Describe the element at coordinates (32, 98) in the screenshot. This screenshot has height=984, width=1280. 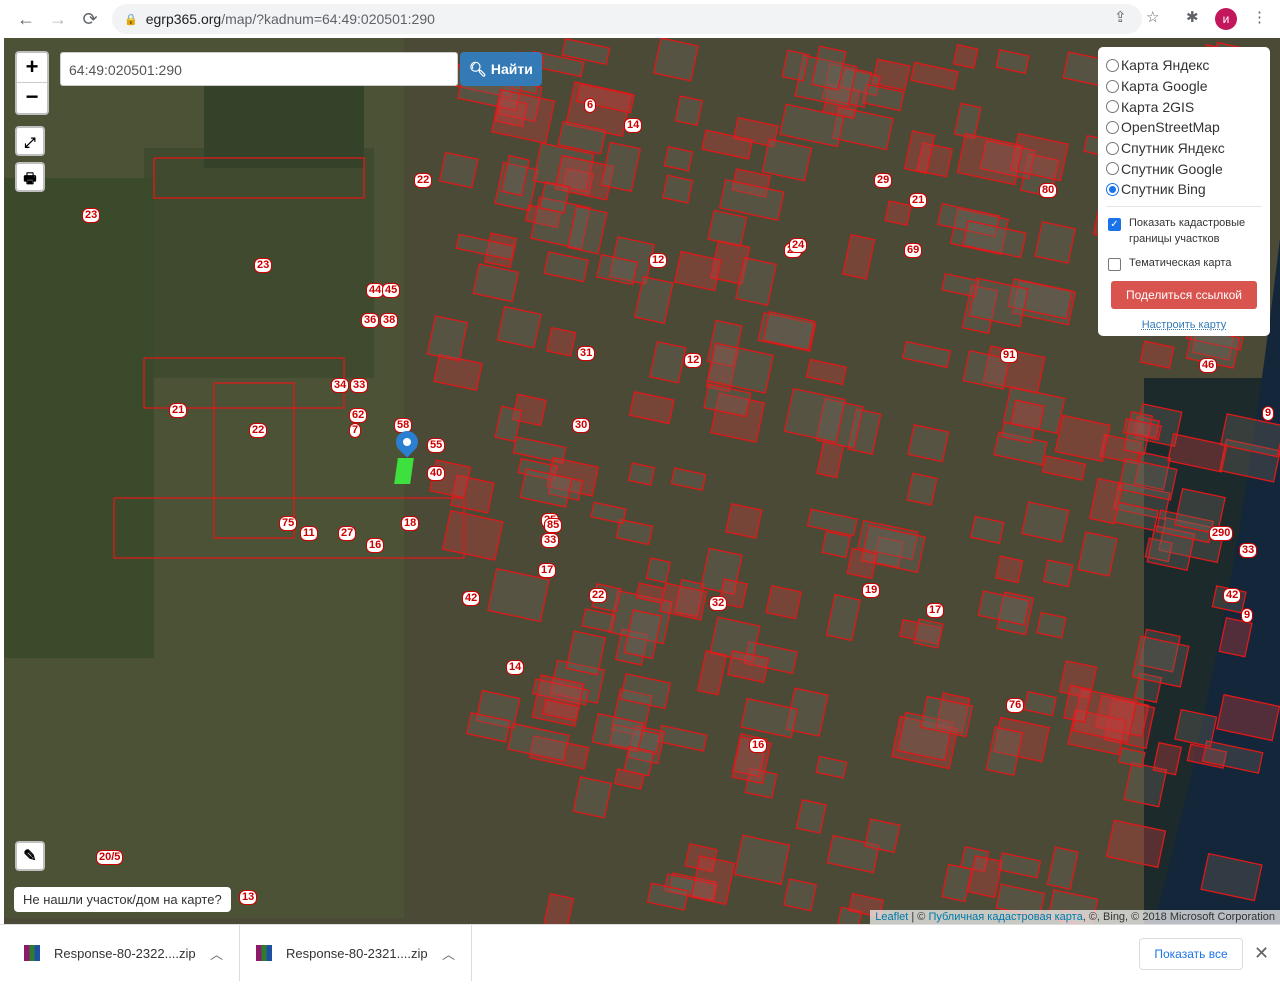
I see `zoom-out-button: −` at that location.